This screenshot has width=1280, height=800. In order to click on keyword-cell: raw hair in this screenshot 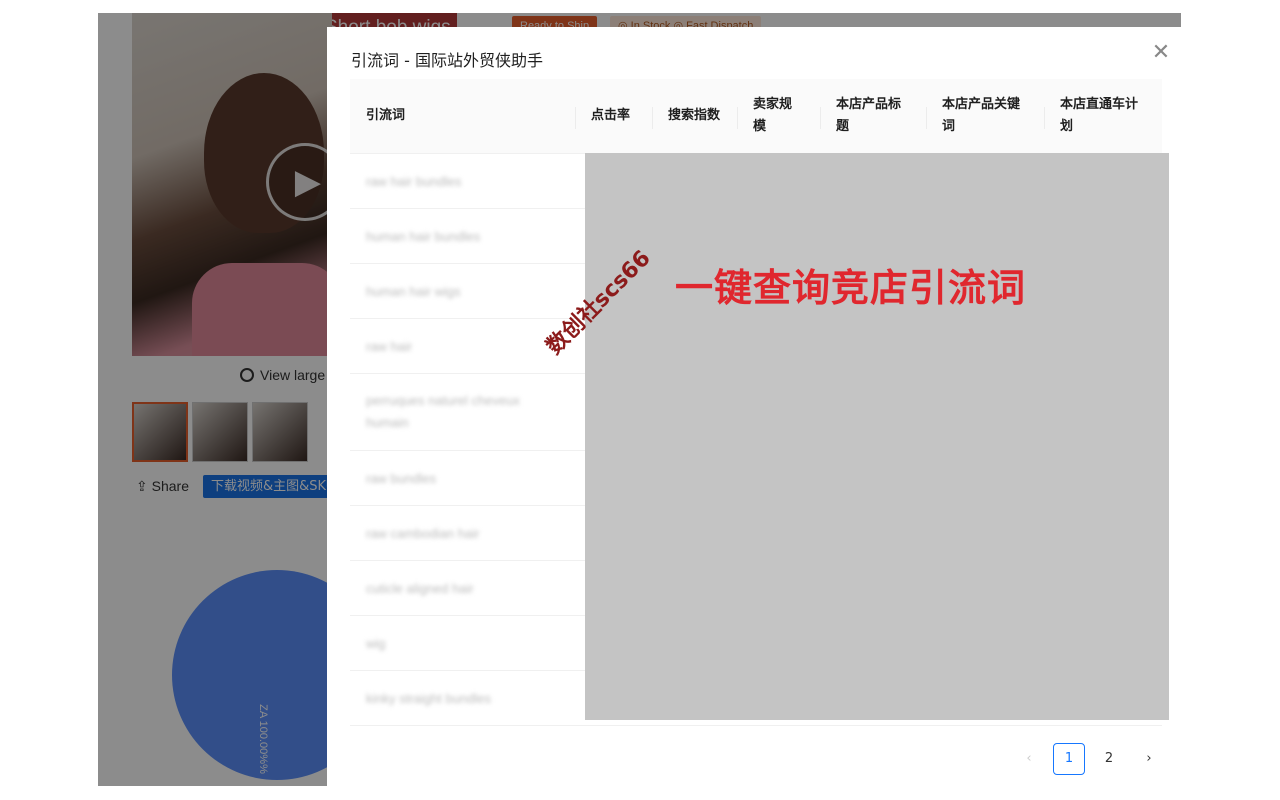, I will do `click(389, 346)`.